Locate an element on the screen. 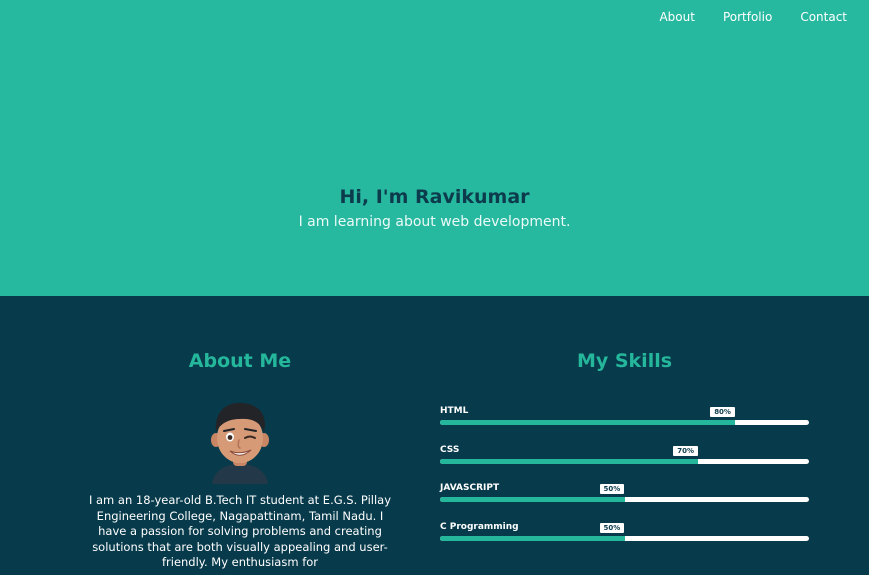 This screenshot has width=869, height=575. hero-title: Hi, I'm Ravikumar is located at coordinates (434, 197).